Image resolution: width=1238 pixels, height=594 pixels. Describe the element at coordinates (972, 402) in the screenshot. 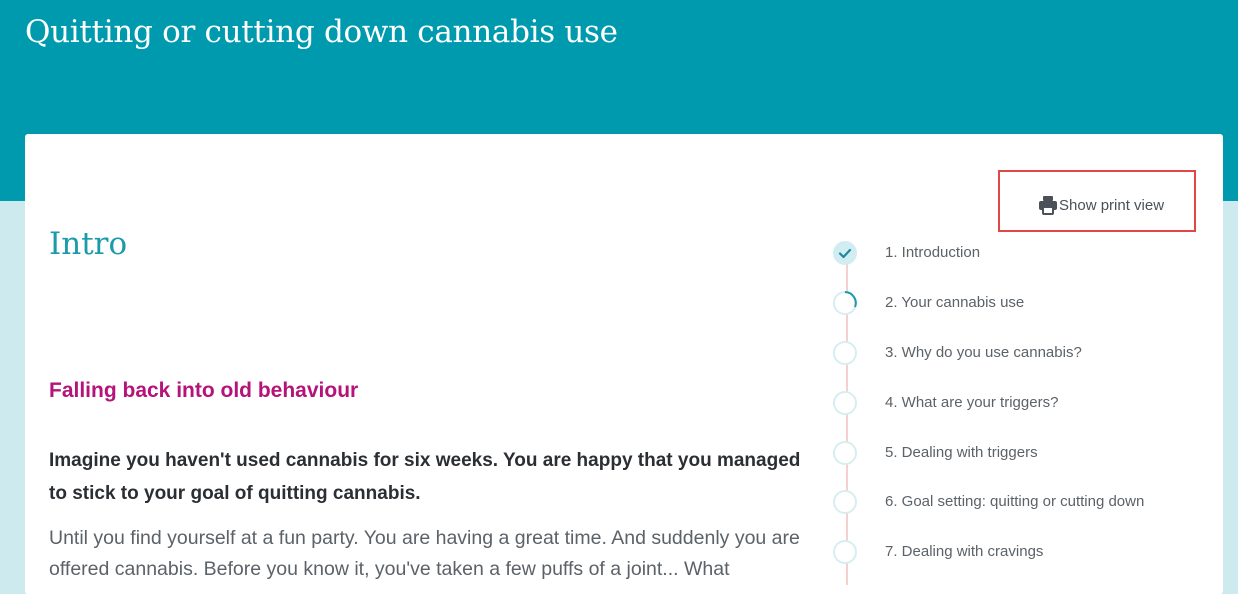

I see `step-label: 4. What are your triggers?` at that location.